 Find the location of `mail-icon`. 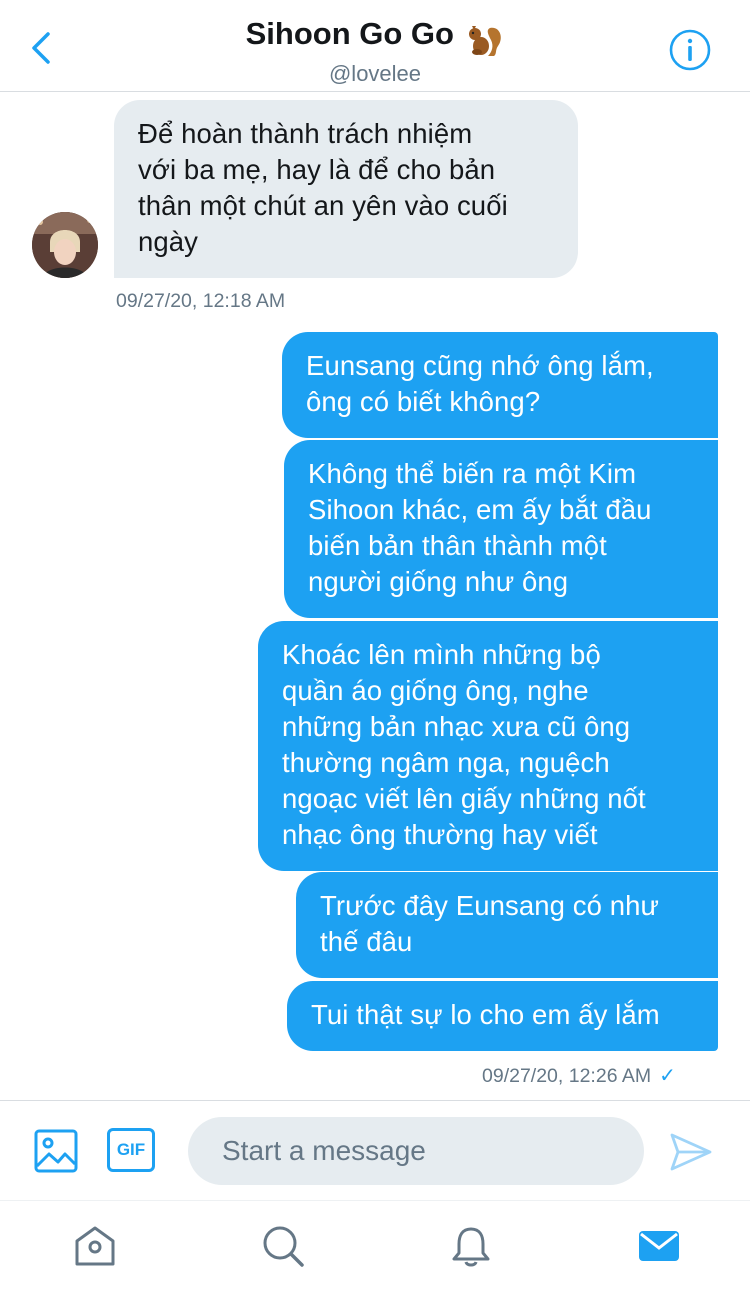

mail-icon is located at coordinates (659, 1246).